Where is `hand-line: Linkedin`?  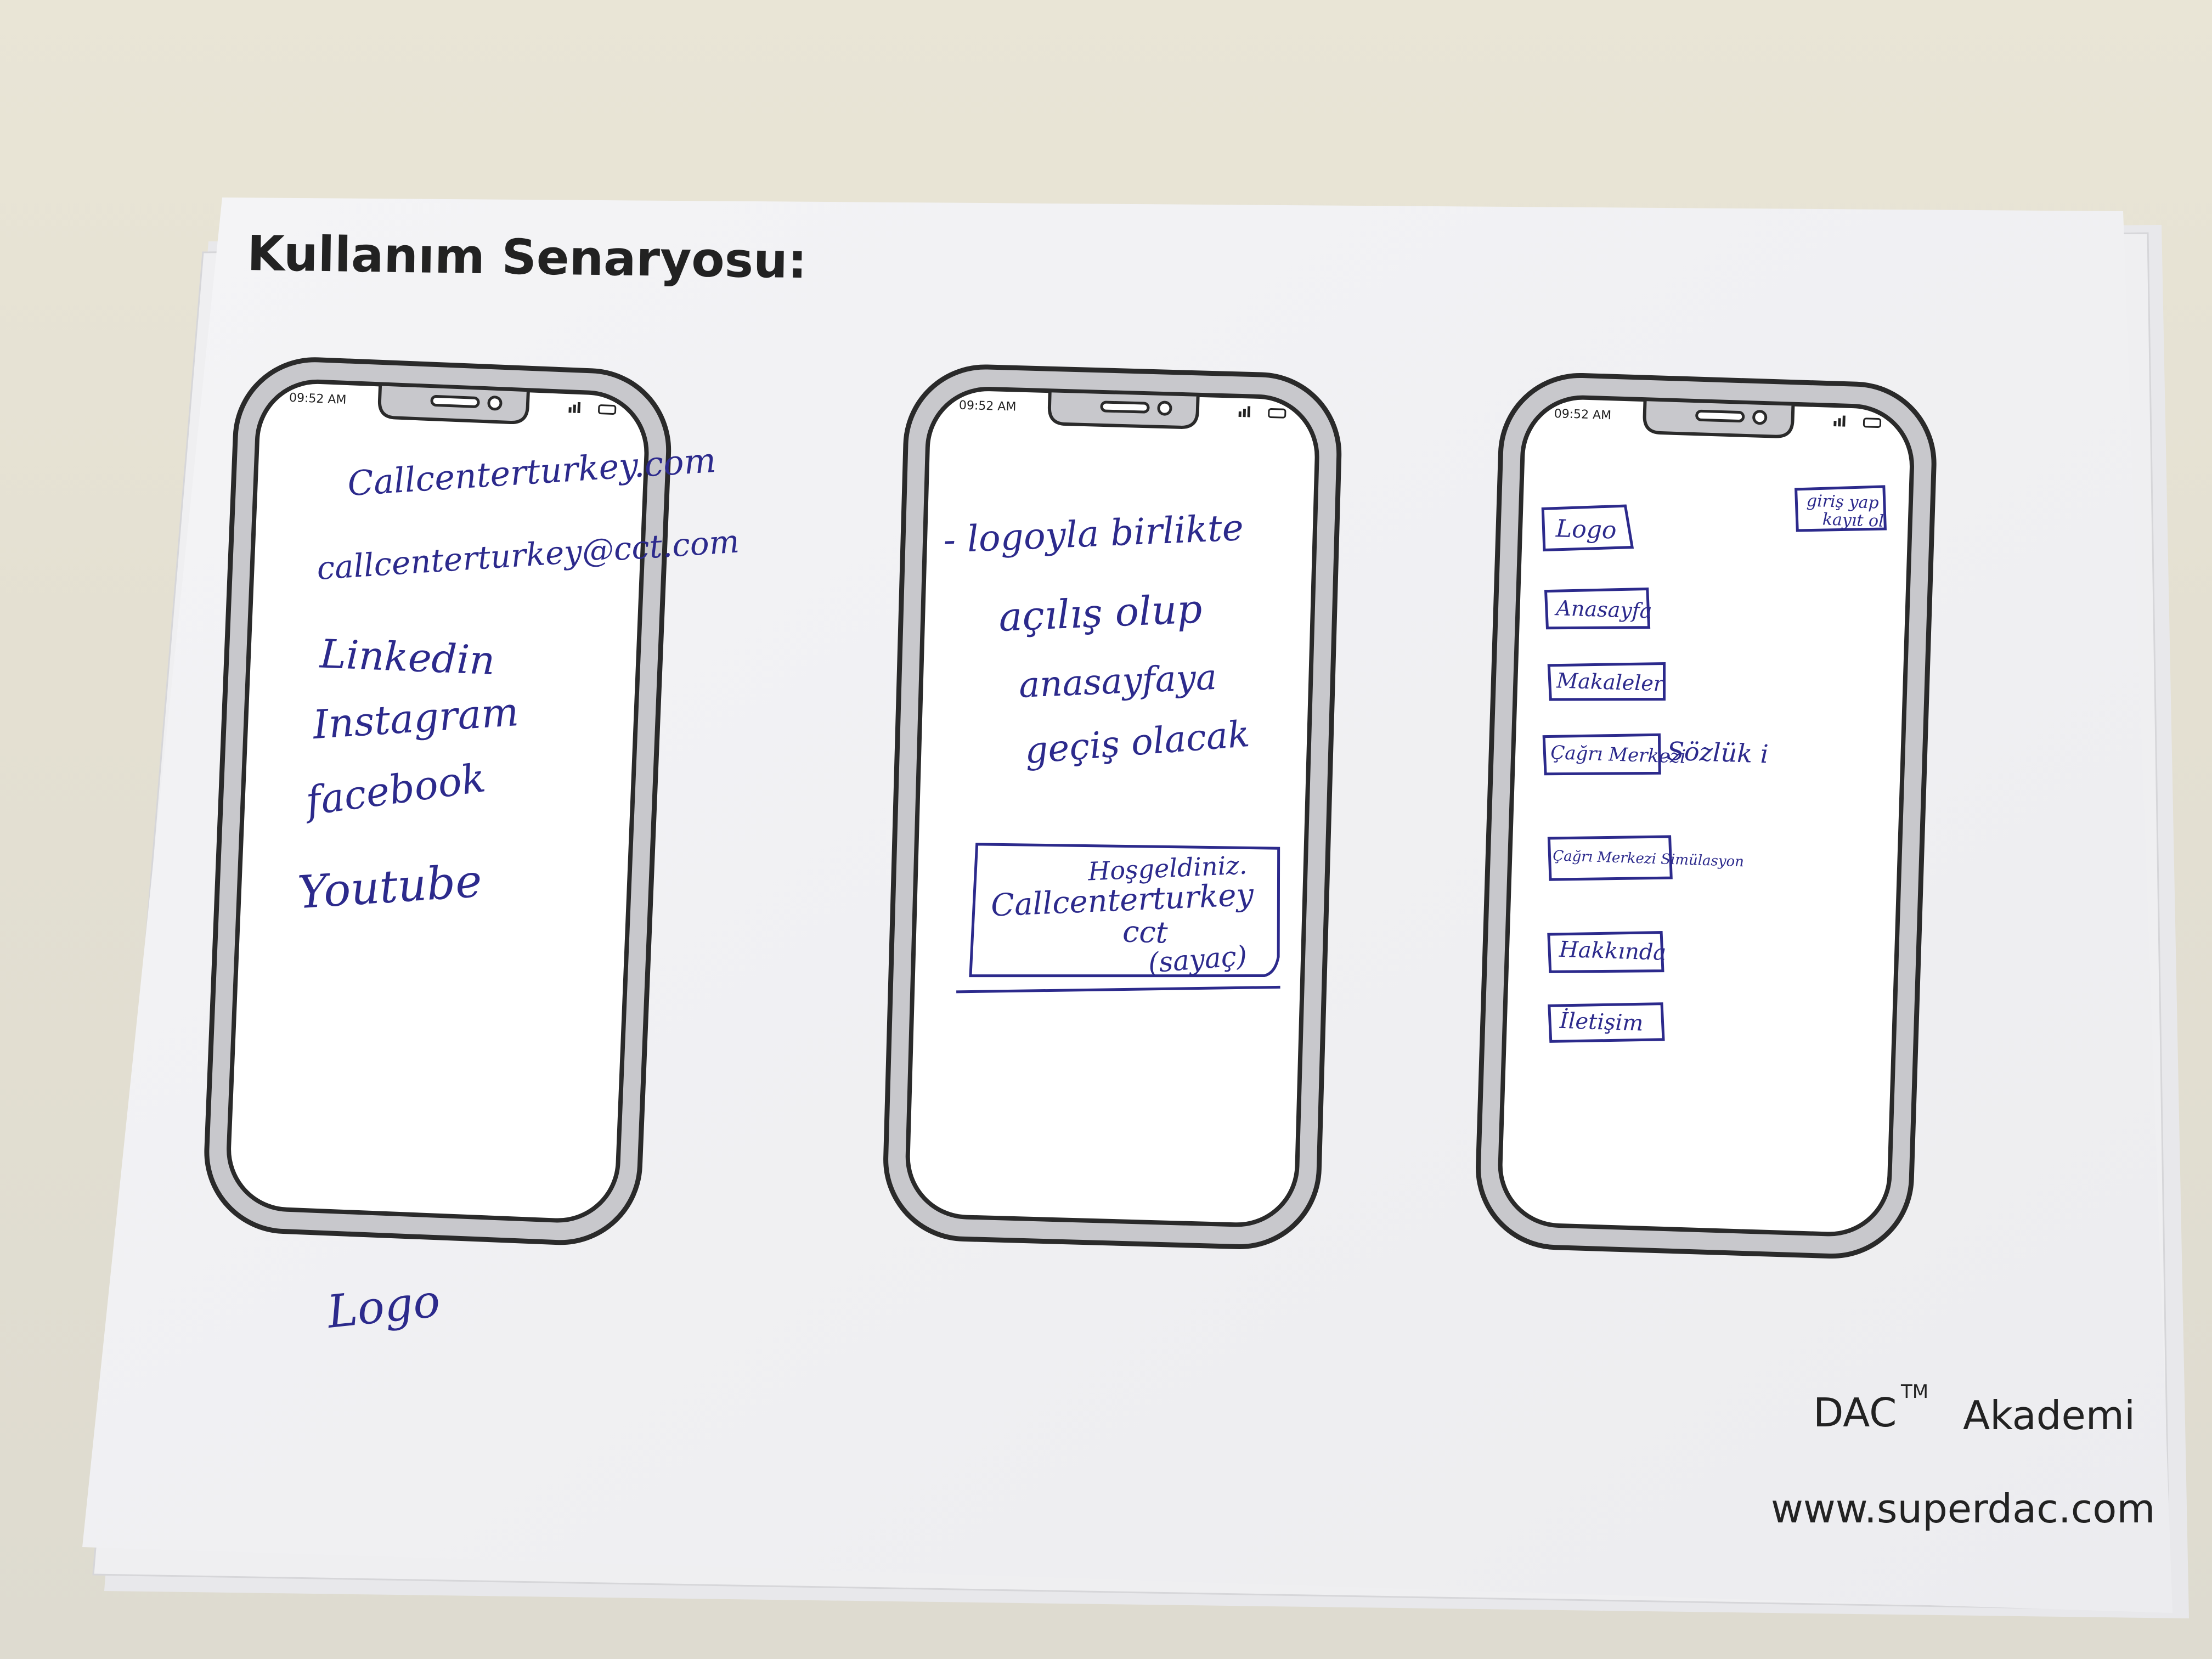
hand-line: Linkedin is located at coordinates (407, 657).